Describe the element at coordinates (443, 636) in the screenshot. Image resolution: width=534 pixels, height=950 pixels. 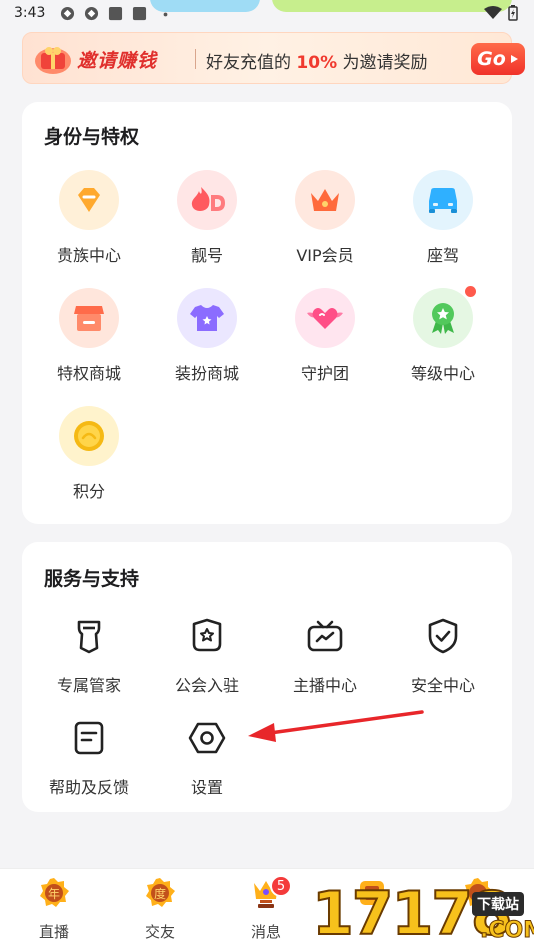
I see `shield-check-icon` at that location.